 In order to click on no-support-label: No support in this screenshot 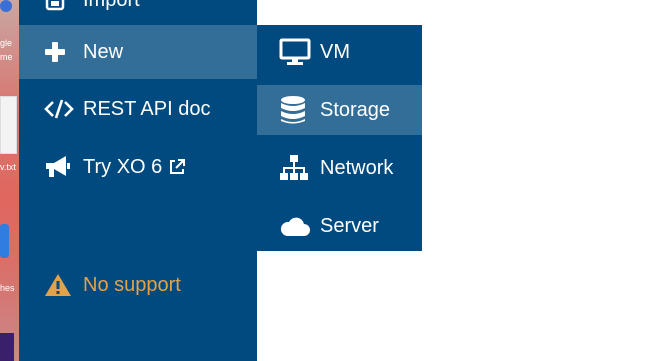, I will do `click(132, 284)`.